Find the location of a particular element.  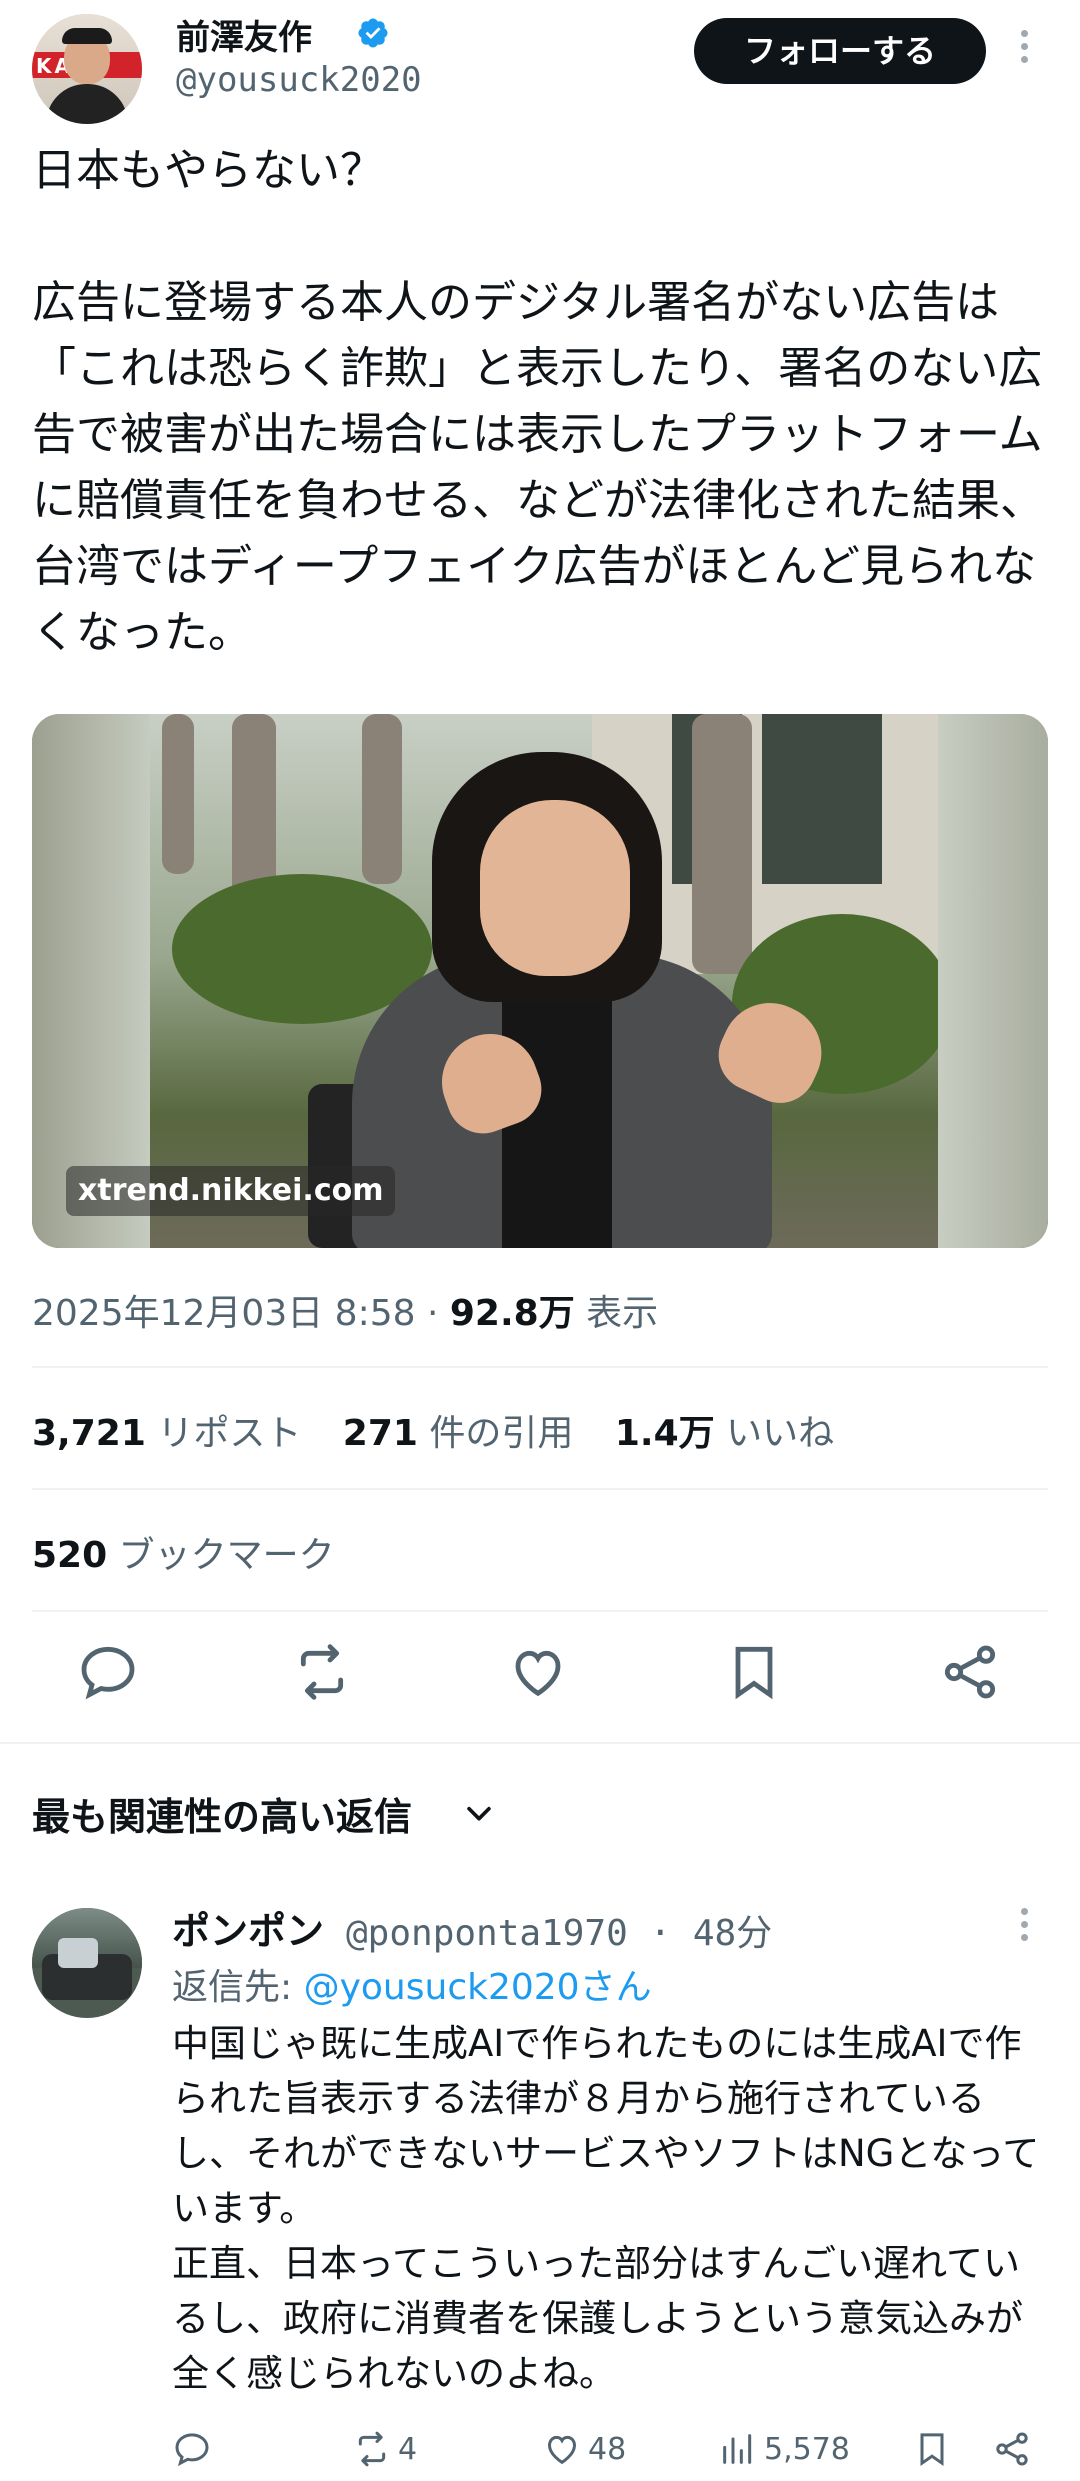

reply-action-bar: 4 48 5,578 is located at coordinates (612, 2449).